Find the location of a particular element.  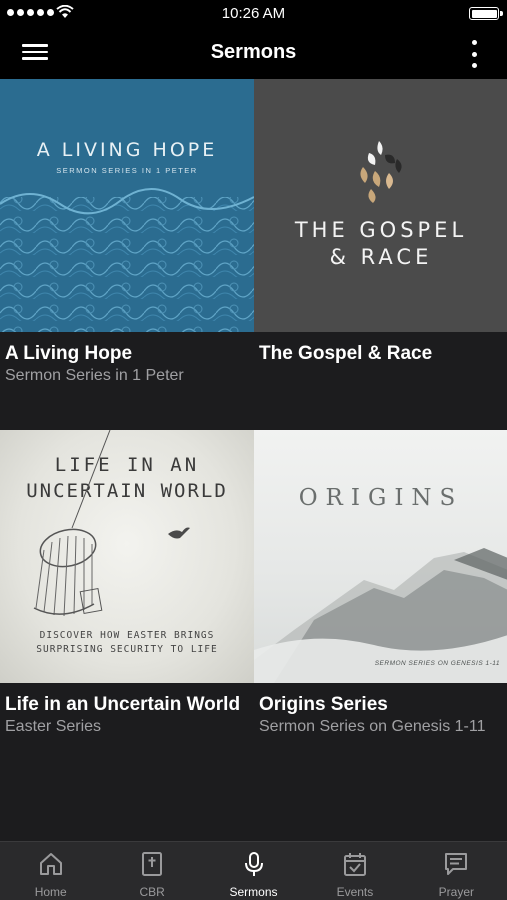

tab-sermons: Sermons is located at coordinates (253, 871).